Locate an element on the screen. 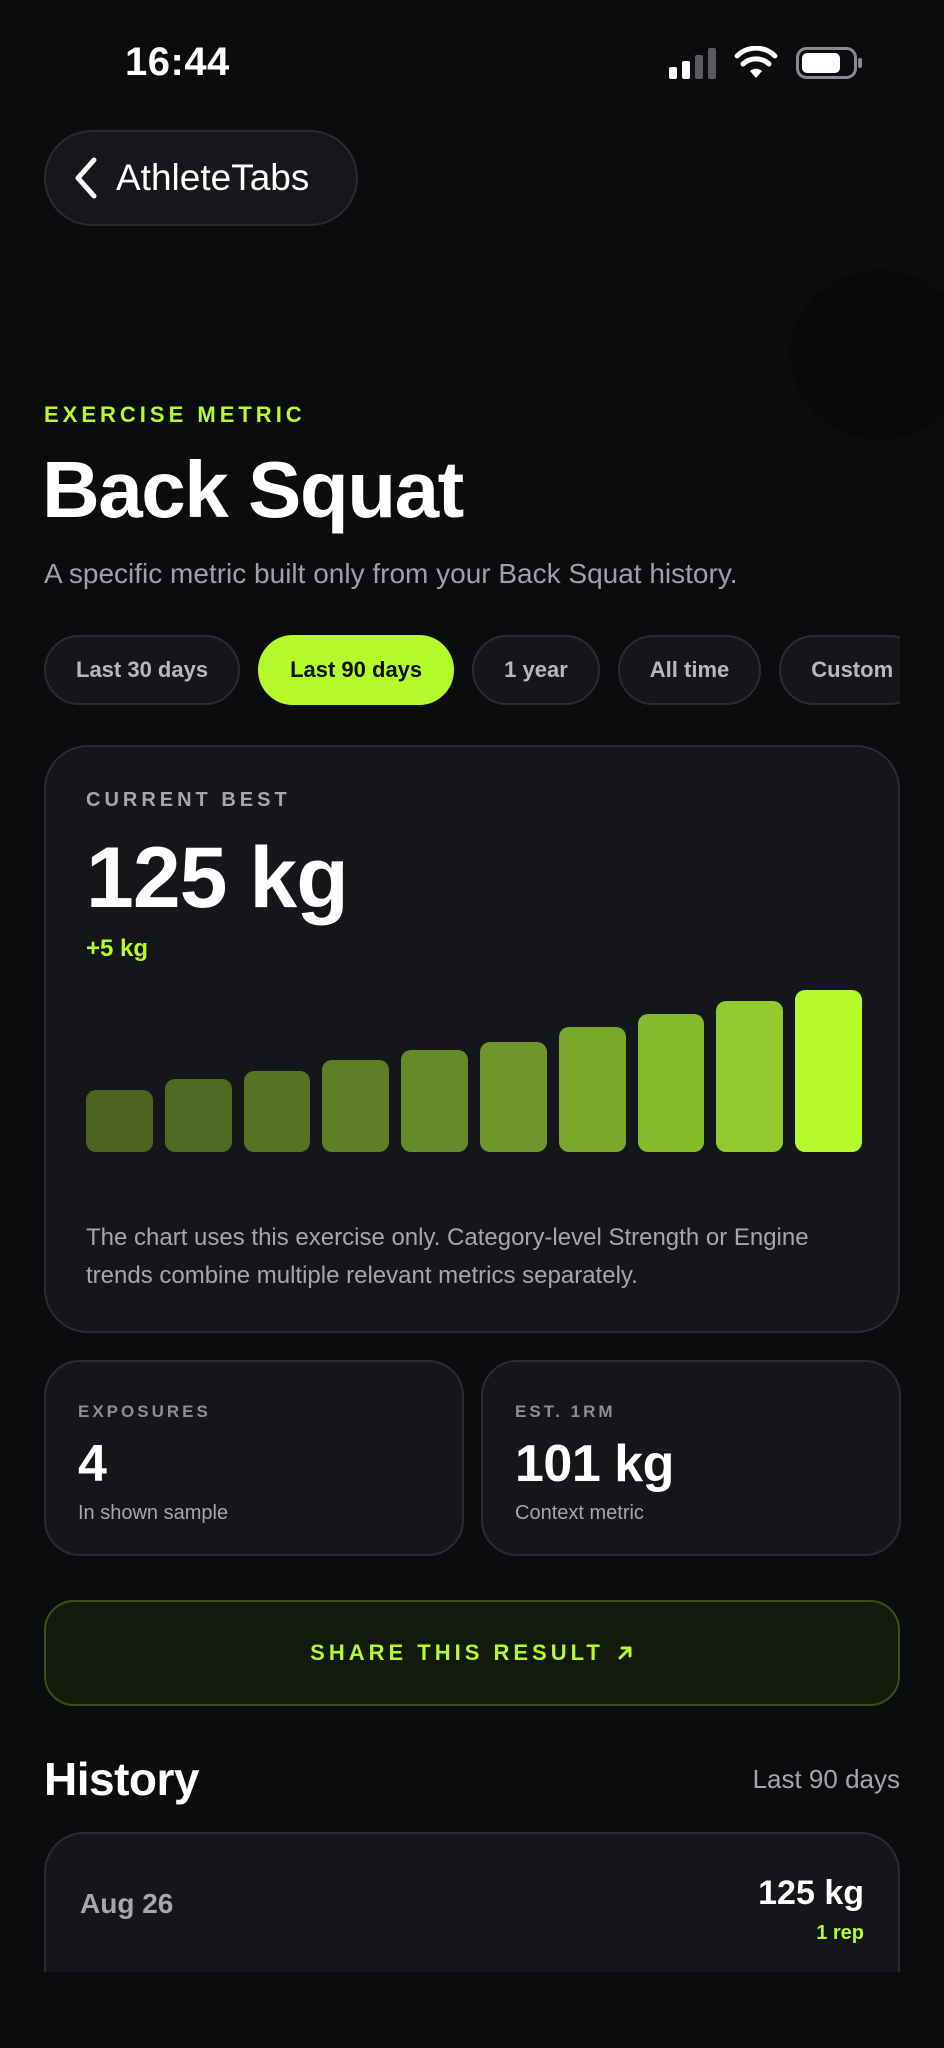 This screenshot has width=944, height=2048. exposures-value: 4 is located at coordinates (92, 1464).